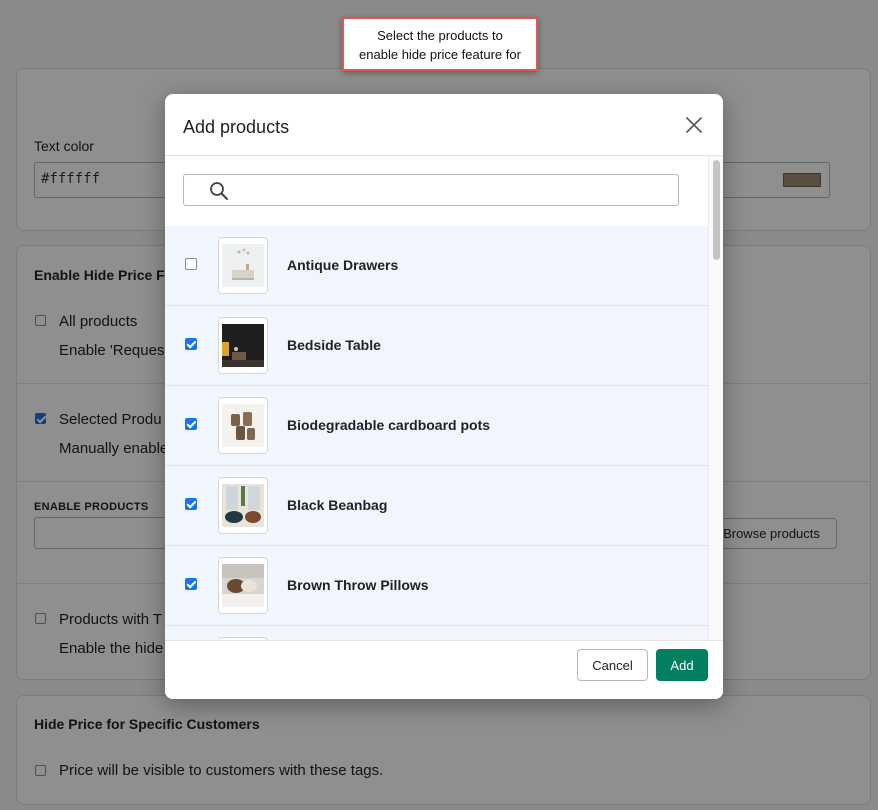 The width and height of the screenshot is (878, 810). Describe the element at coordinates (358, 585) in the screenshot. I see `product-name: Brown Throw Pillows` at that location.